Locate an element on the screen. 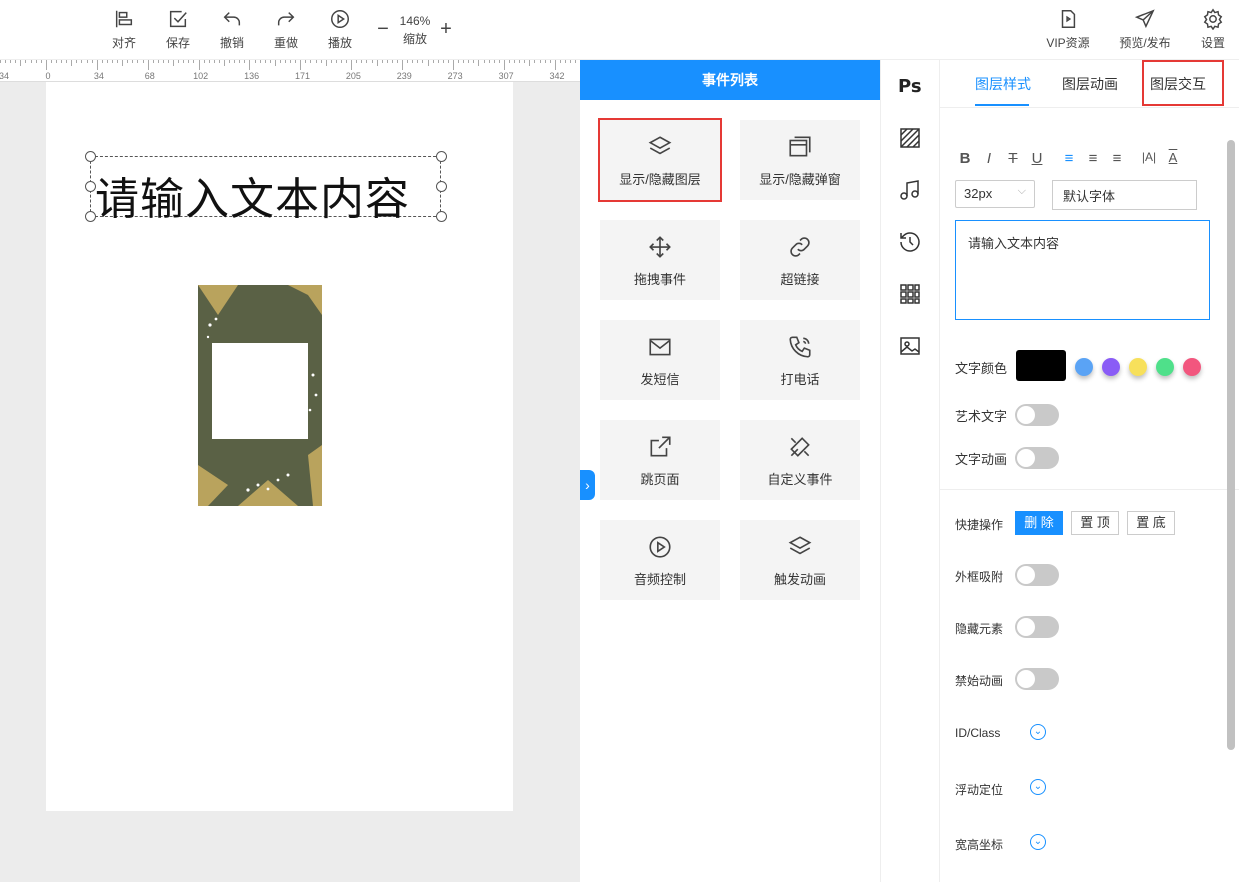 This screenshot has width=1239, height=882. ruler-label: 273 is located at coordinates (455, 76).